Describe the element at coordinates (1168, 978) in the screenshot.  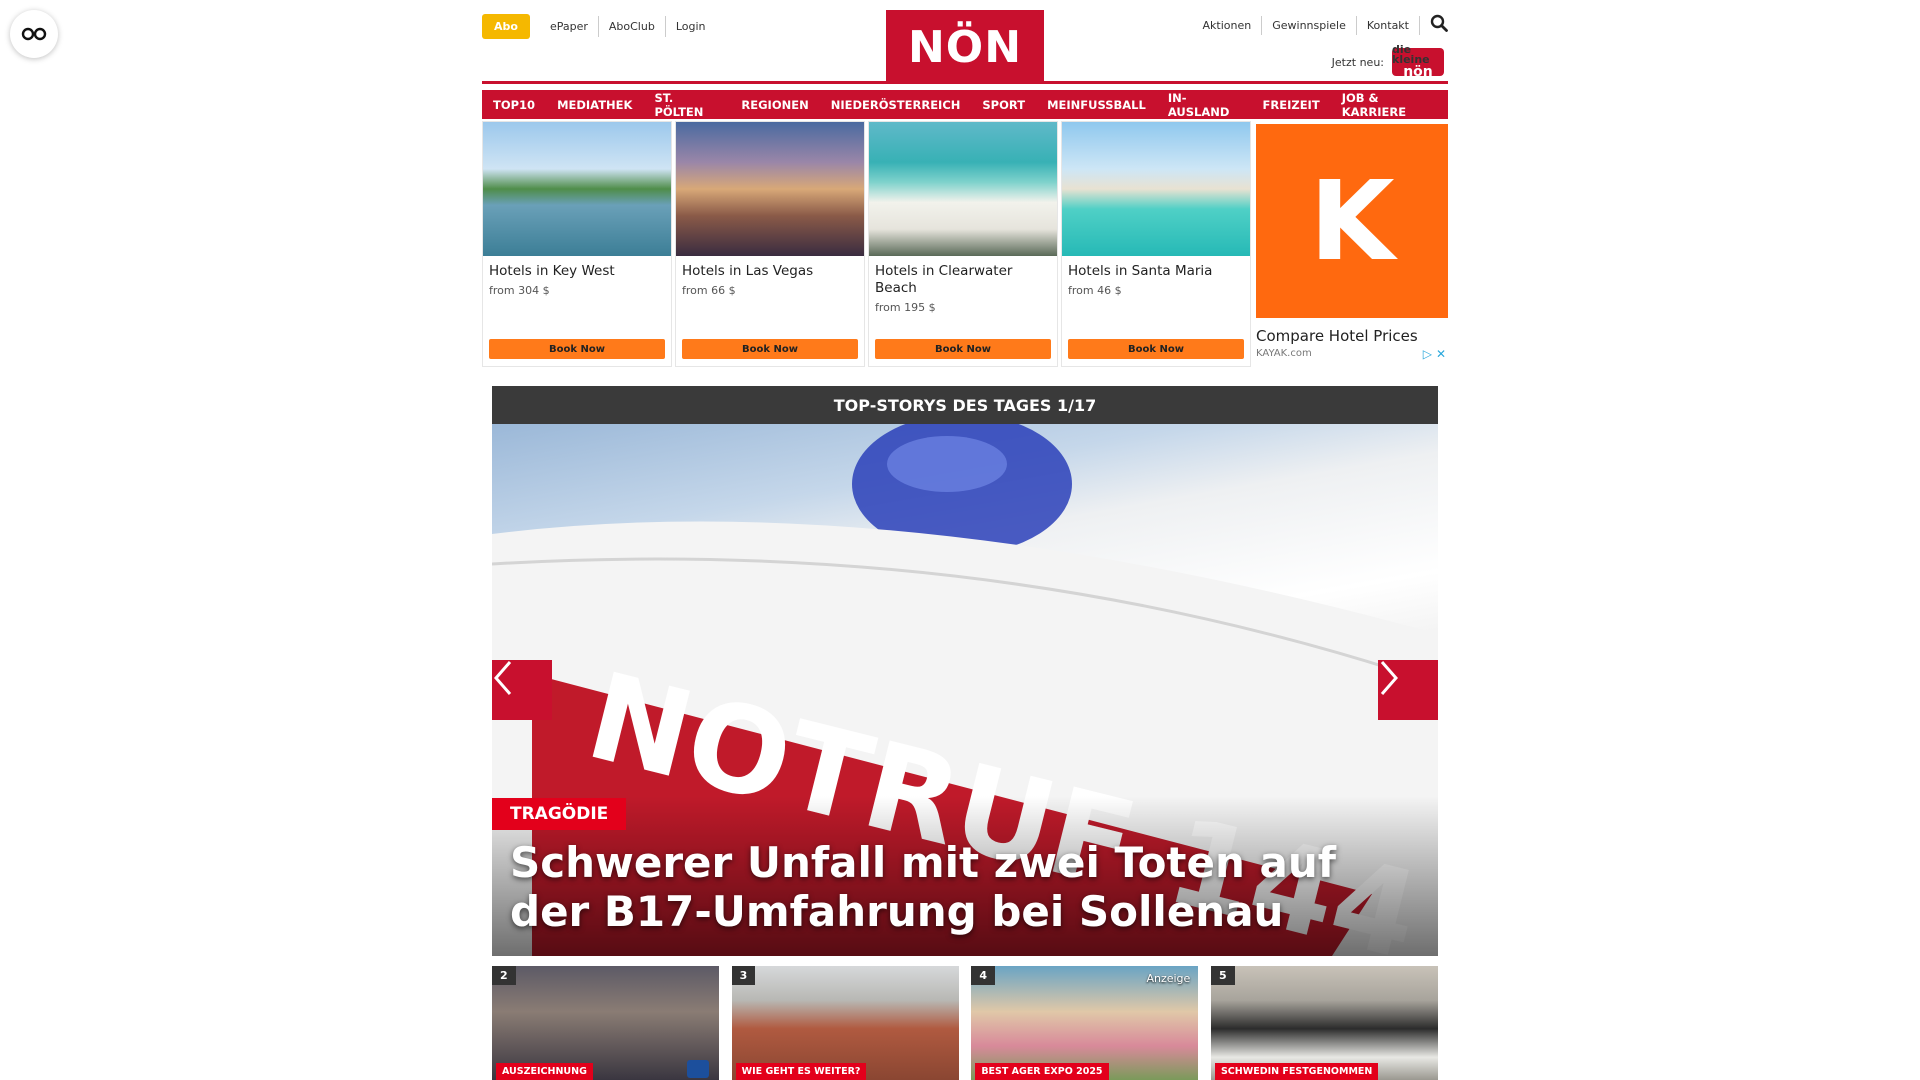
I see `anzeige-label: Anzeige` at that location.